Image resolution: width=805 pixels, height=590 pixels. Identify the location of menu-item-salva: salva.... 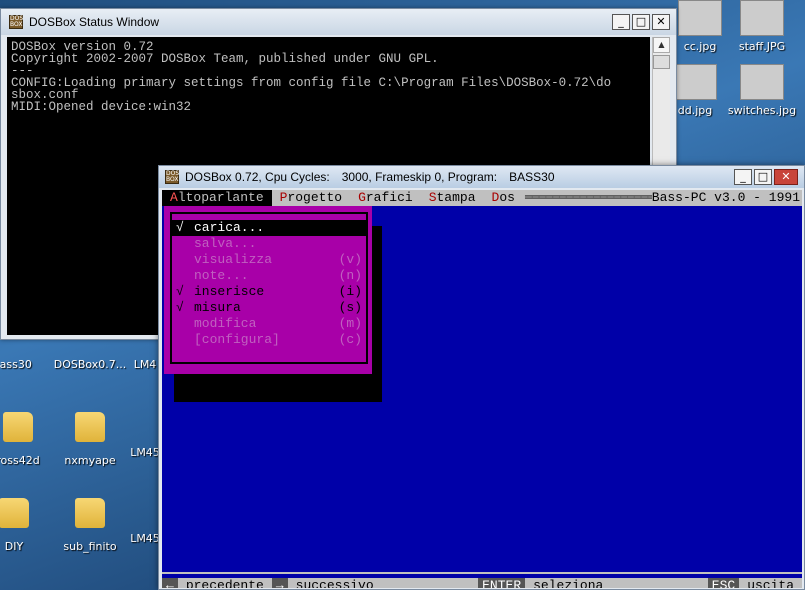
(269, 244).